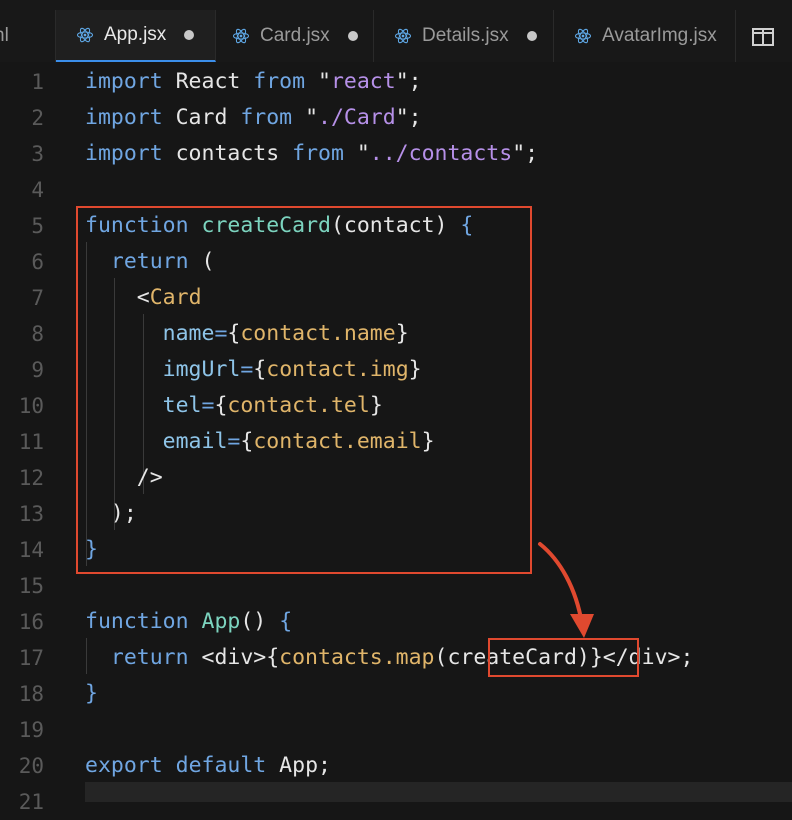  Describe the element at coordinates (208, 81) in the screenshot. I see `code-token: React` at that location.